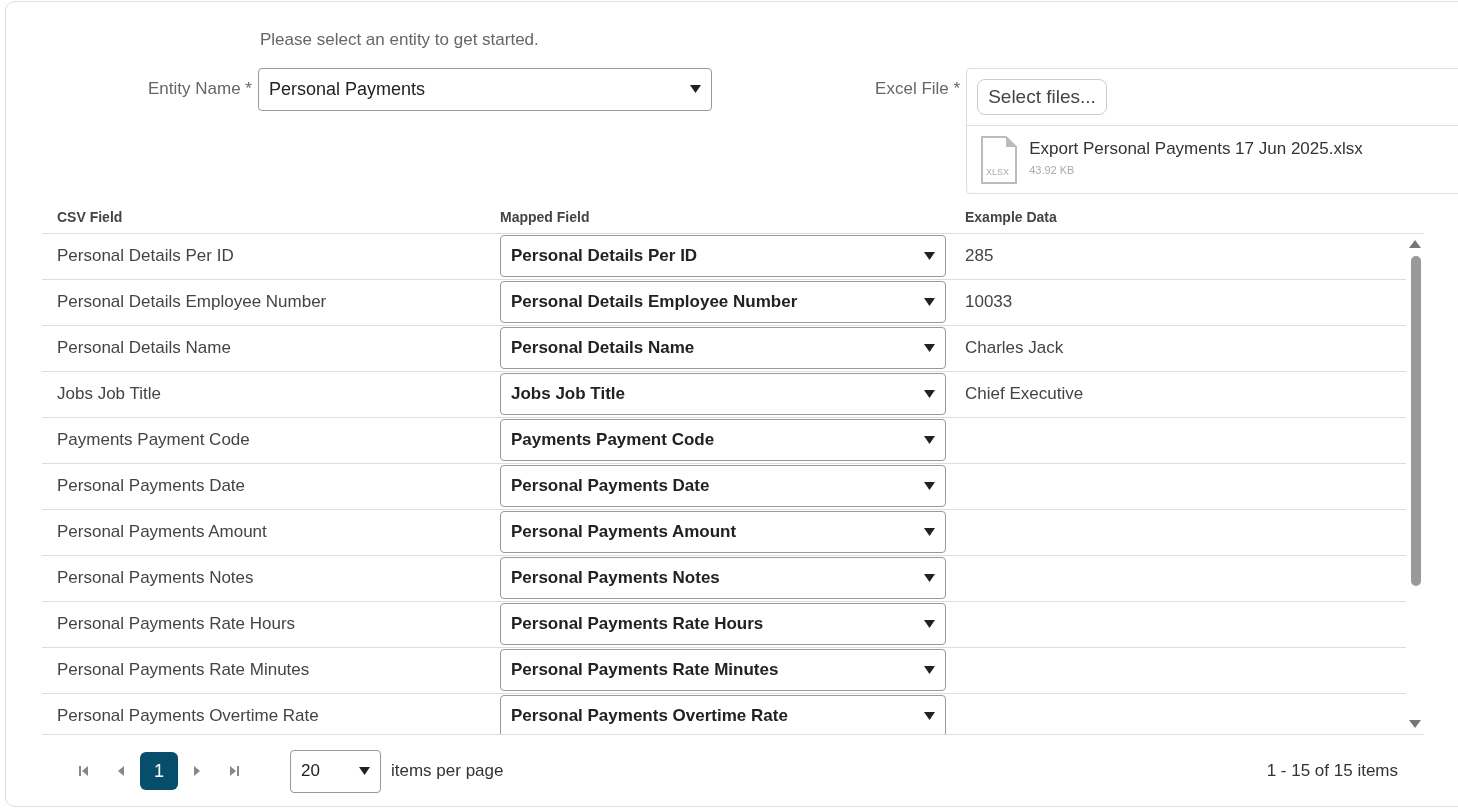 The width and height of the screenshot is (1458, 810). I want to click on pager-info: 1 - 15 of 15 items, so click(1332, 771).